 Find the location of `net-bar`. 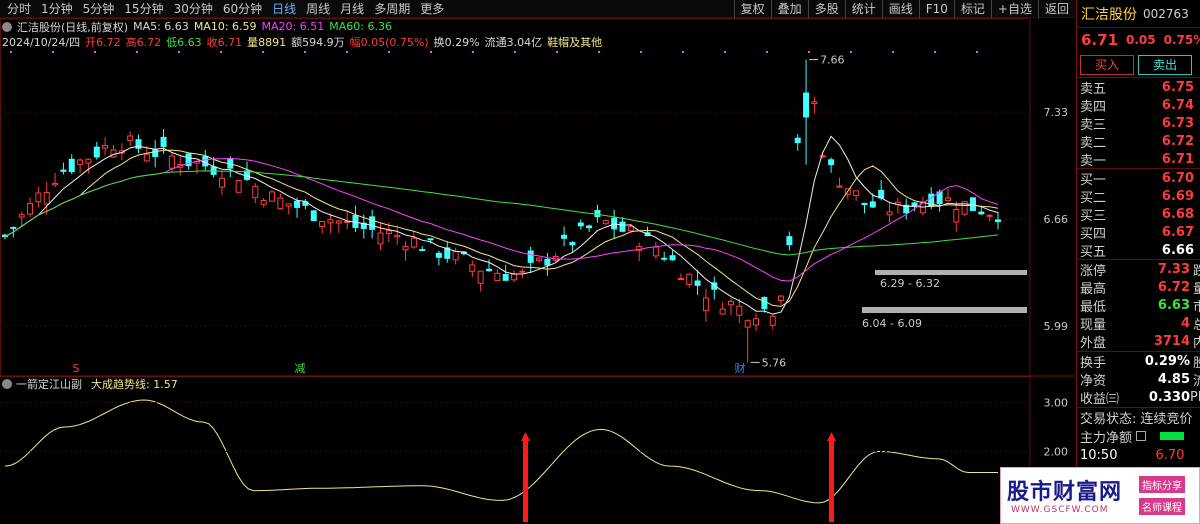

net-bar is located at coordinates (1172, 436).